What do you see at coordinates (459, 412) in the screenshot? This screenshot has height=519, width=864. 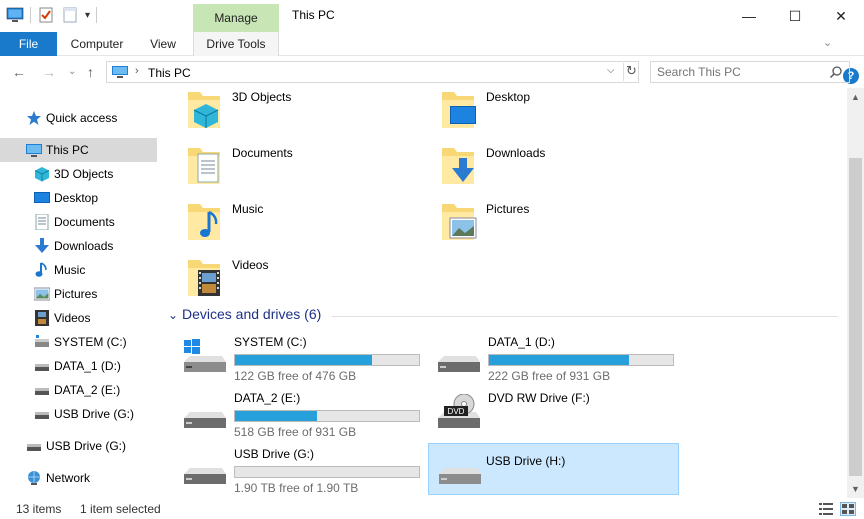 I see `dvd-drive-icon: DVD` at bounding box center [459, 412].